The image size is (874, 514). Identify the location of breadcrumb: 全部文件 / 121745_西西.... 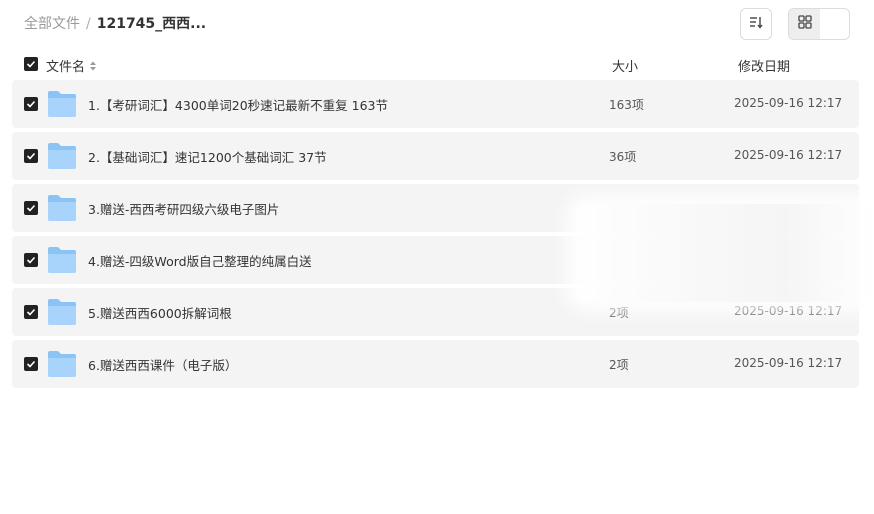
(115, 24).